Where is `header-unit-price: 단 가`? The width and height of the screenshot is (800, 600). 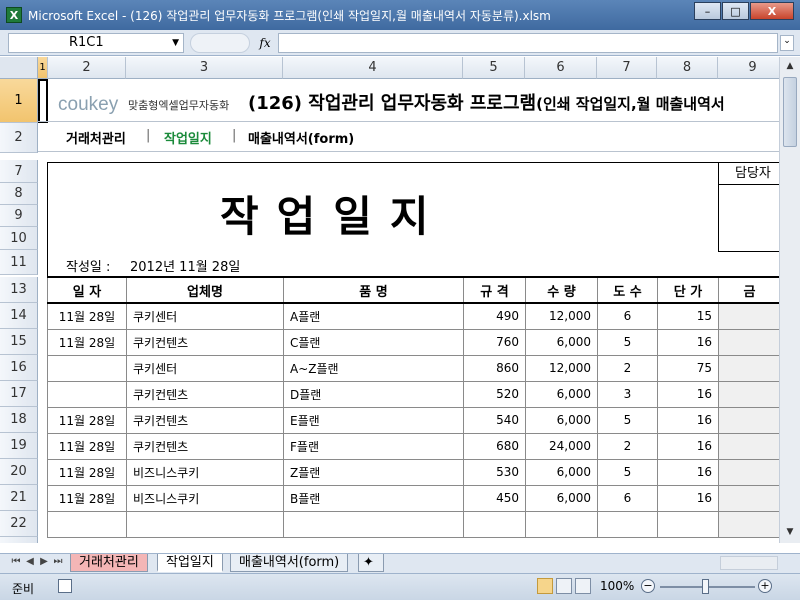 header-unit-price: 단 가 is located at coordinates (688, 290).